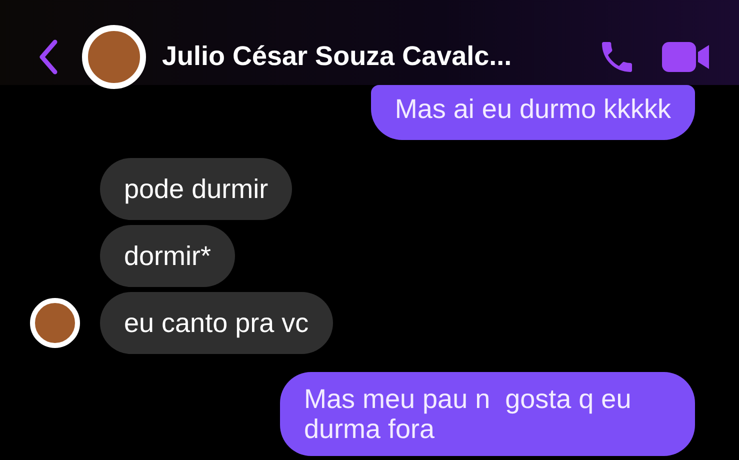 Image resolution: width=739 pixels, height=460 pixels. Describe the element at coordinates (216, 323) in the screenshot. I see `received-message: eu canto pra vc` at that location.